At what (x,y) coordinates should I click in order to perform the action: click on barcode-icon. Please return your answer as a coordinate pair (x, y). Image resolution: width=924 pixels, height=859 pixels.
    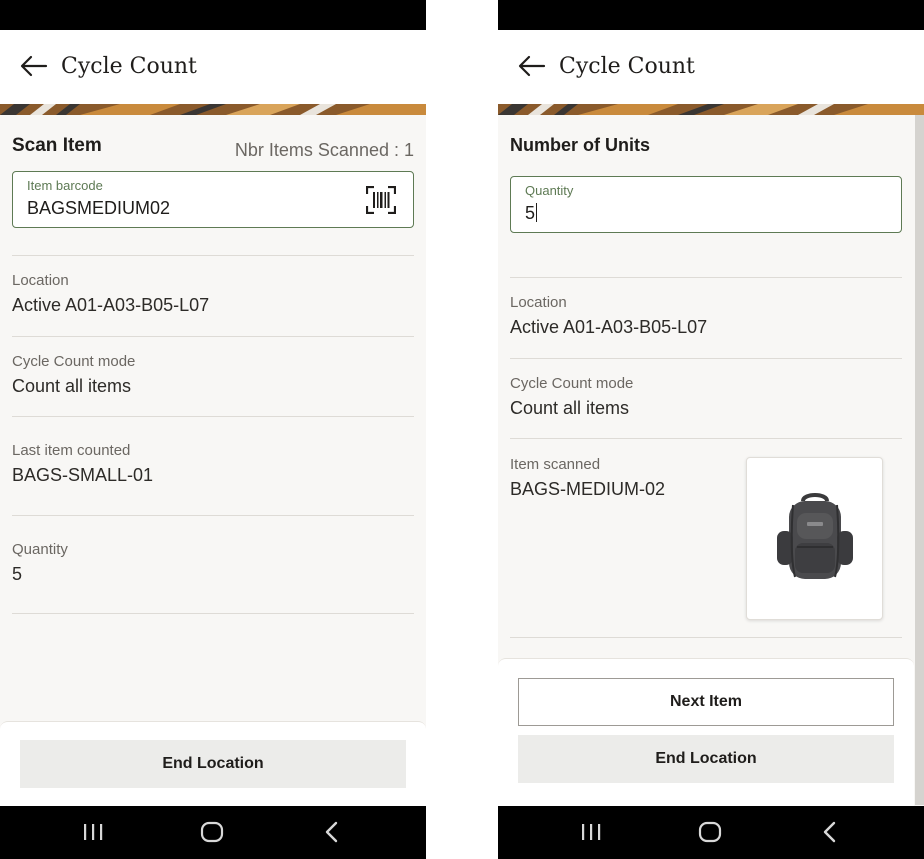
    Looking at the image, I should click on (381, 200).